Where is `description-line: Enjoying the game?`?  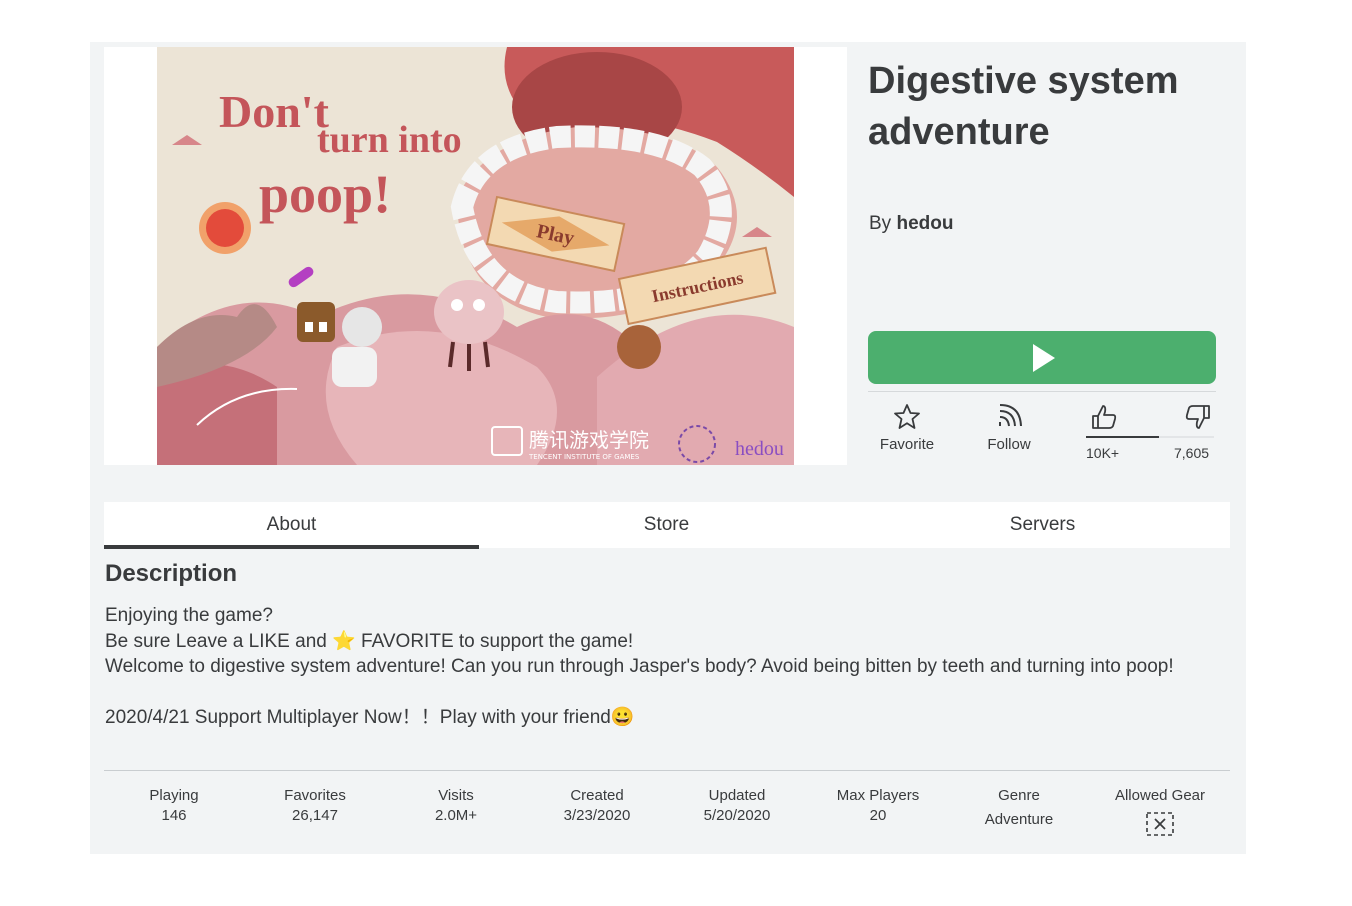 description-line: Enjoying the game? is located at coordinates (189, 615).